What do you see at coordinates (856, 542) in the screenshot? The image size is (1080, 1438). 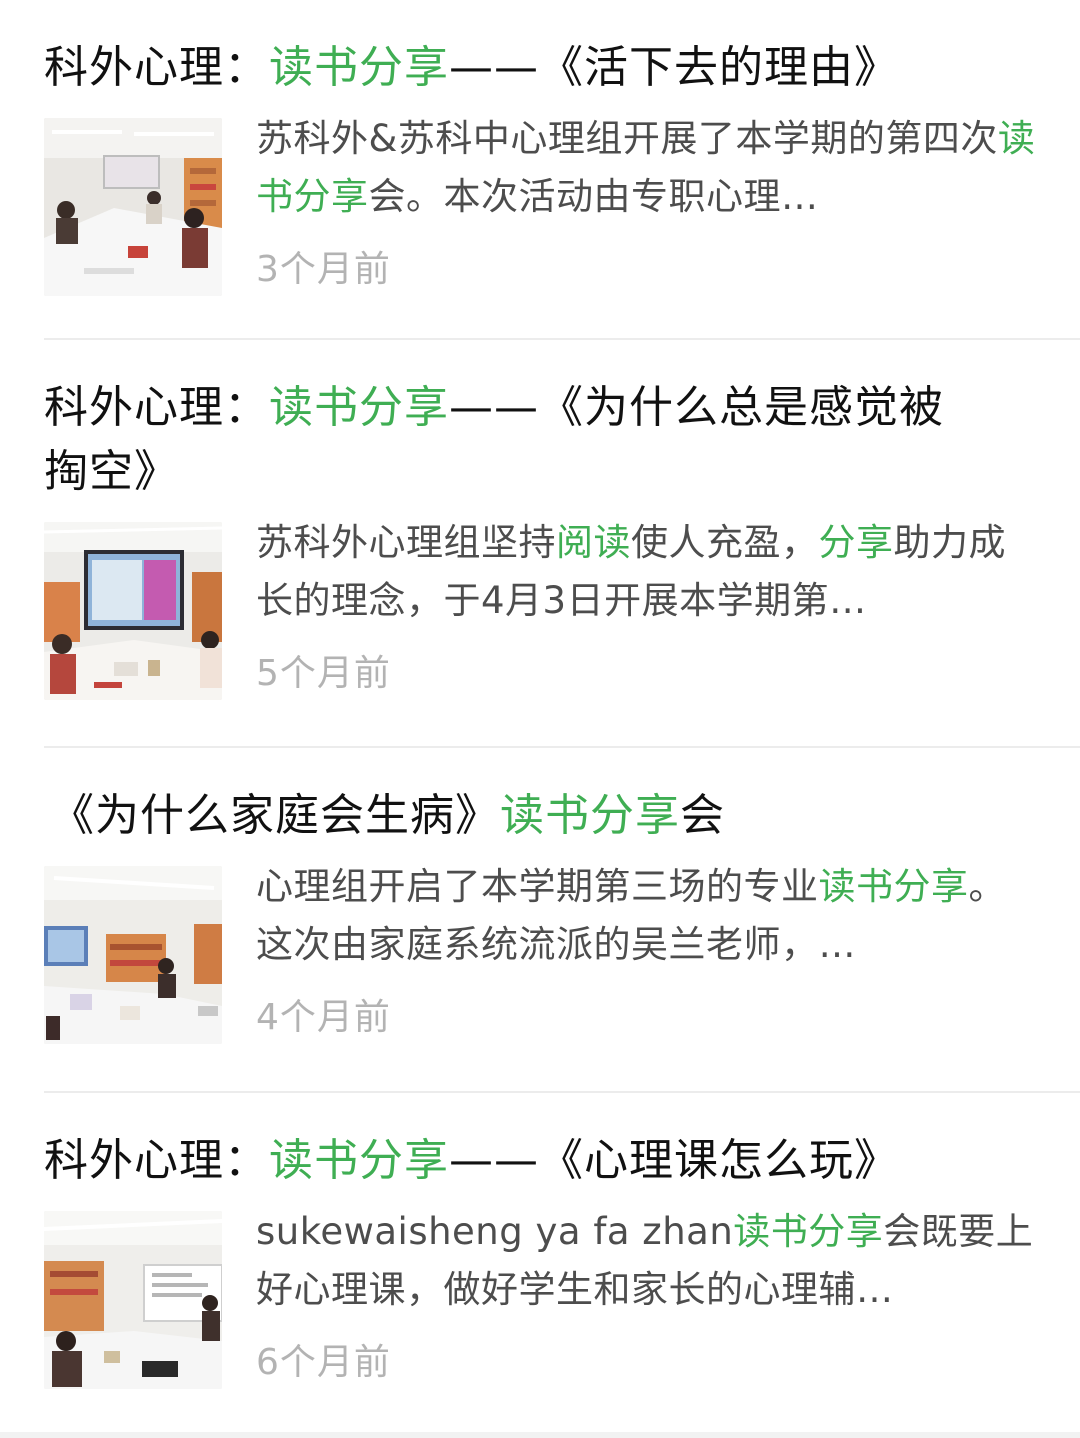 I see `snippet-highlight: 分享` at bounding box center [856, 542].